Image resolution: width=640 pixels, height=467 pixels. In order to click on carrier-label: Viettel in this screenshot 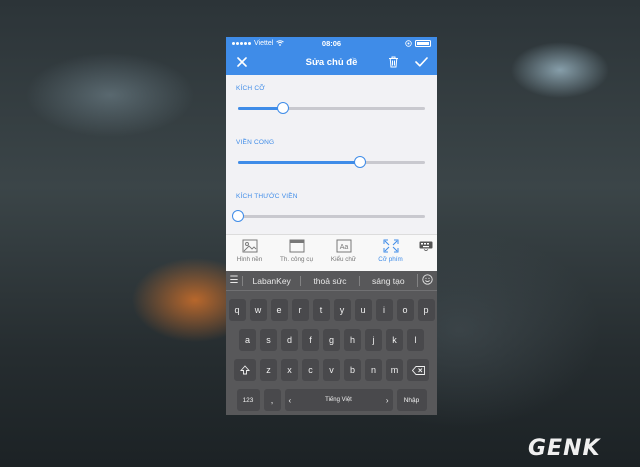, I will do `click(264, 43)`.